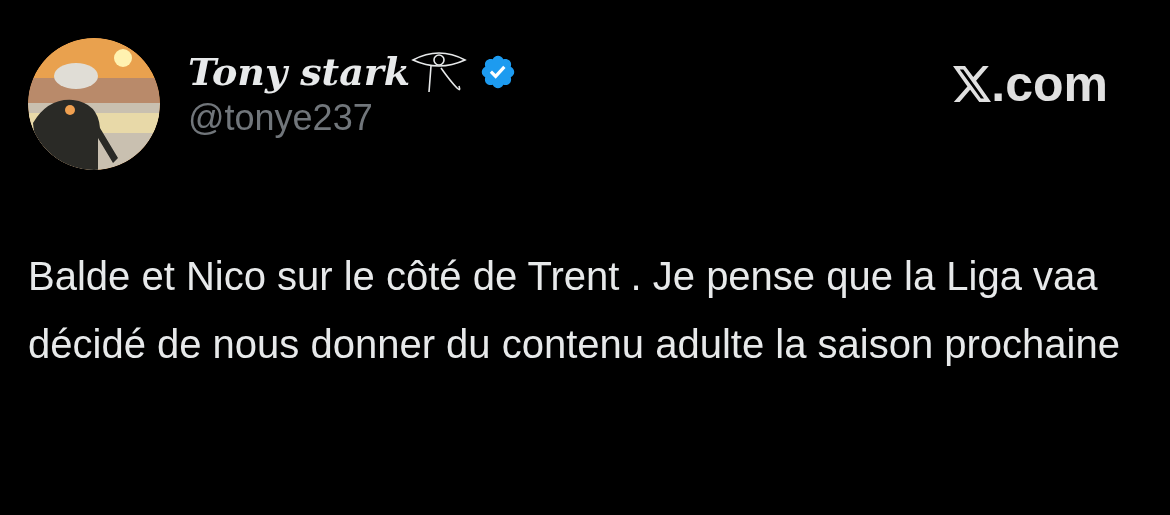 This screenshot has height=515, width=1170. I want to click on display-name: Tony stark, so click(299, 72).